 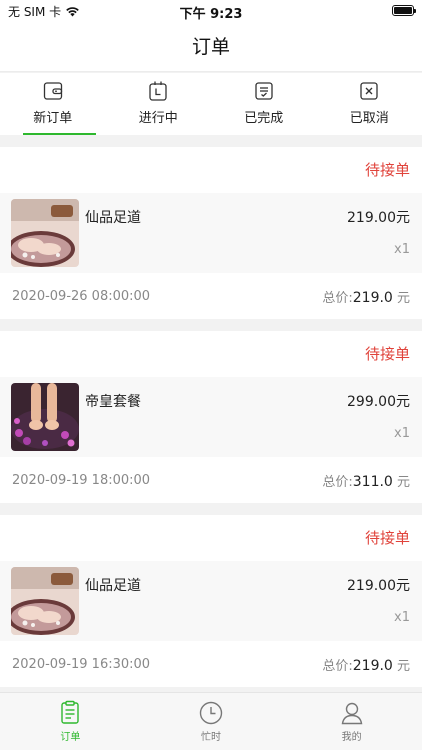 I want to click on tabbar-item-mine: 我的, so click(x=351, y=721).